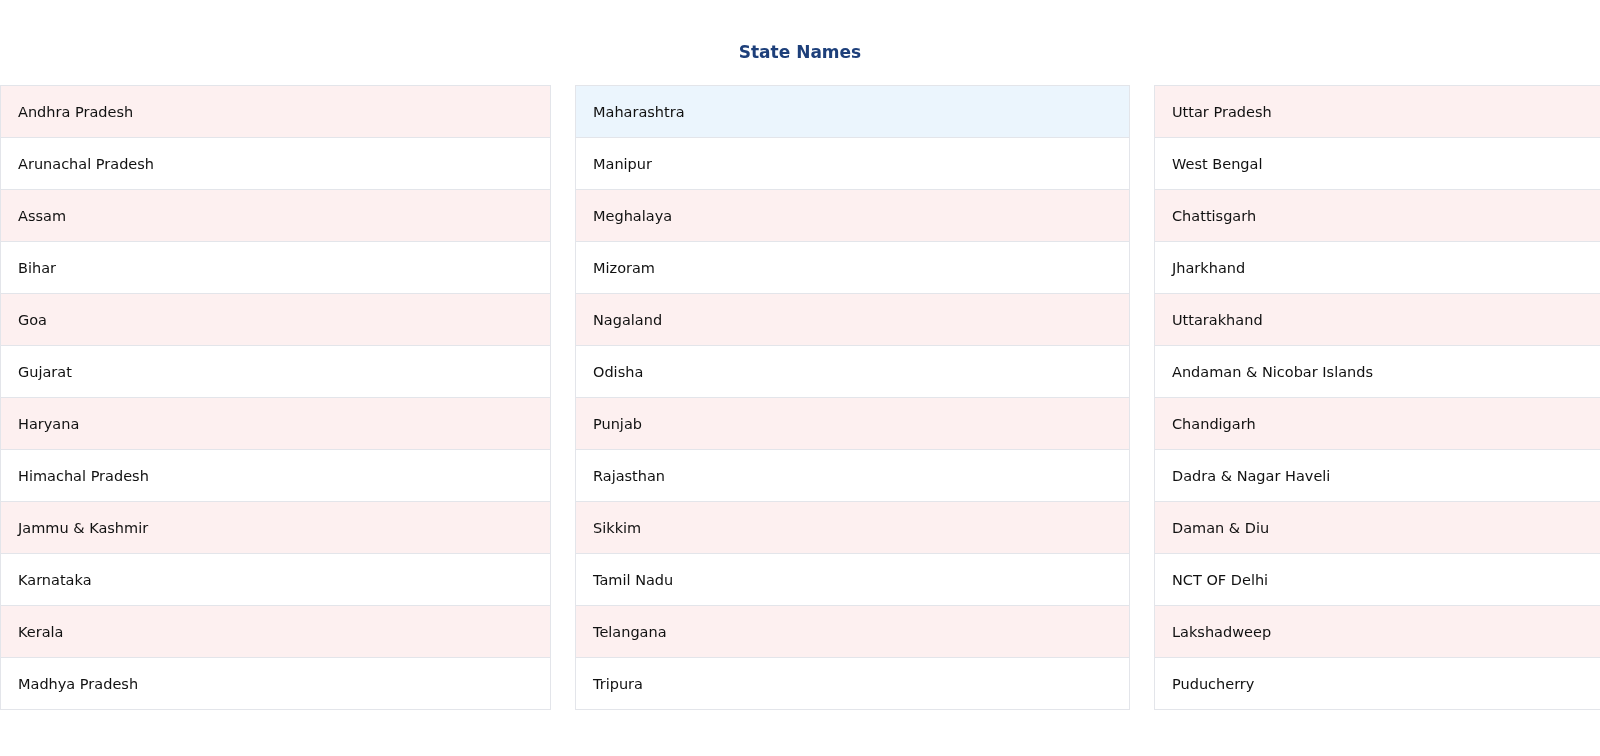 The image size is (1600, 756). Describe the element at coordinates (852, 112) in the screenshot. I see `table-cell: Maharashtra` at that location.